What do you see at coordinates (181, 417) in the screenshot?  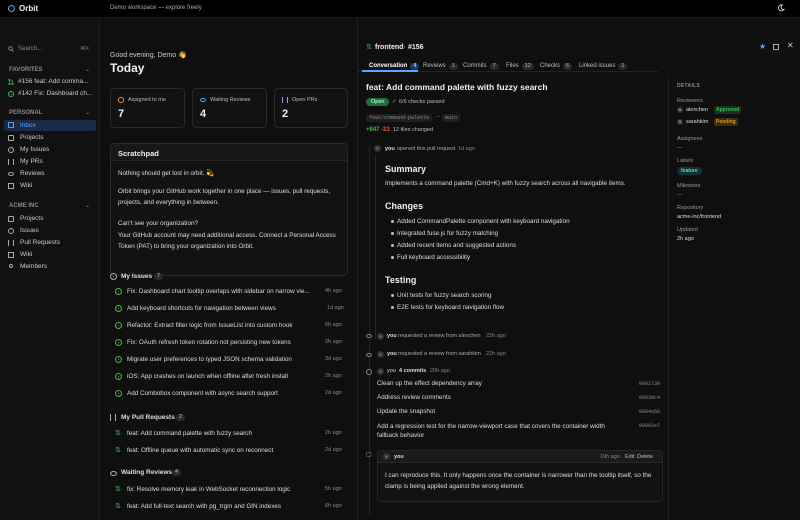 I see `section-count: 2` at bounding box center [181, 417].